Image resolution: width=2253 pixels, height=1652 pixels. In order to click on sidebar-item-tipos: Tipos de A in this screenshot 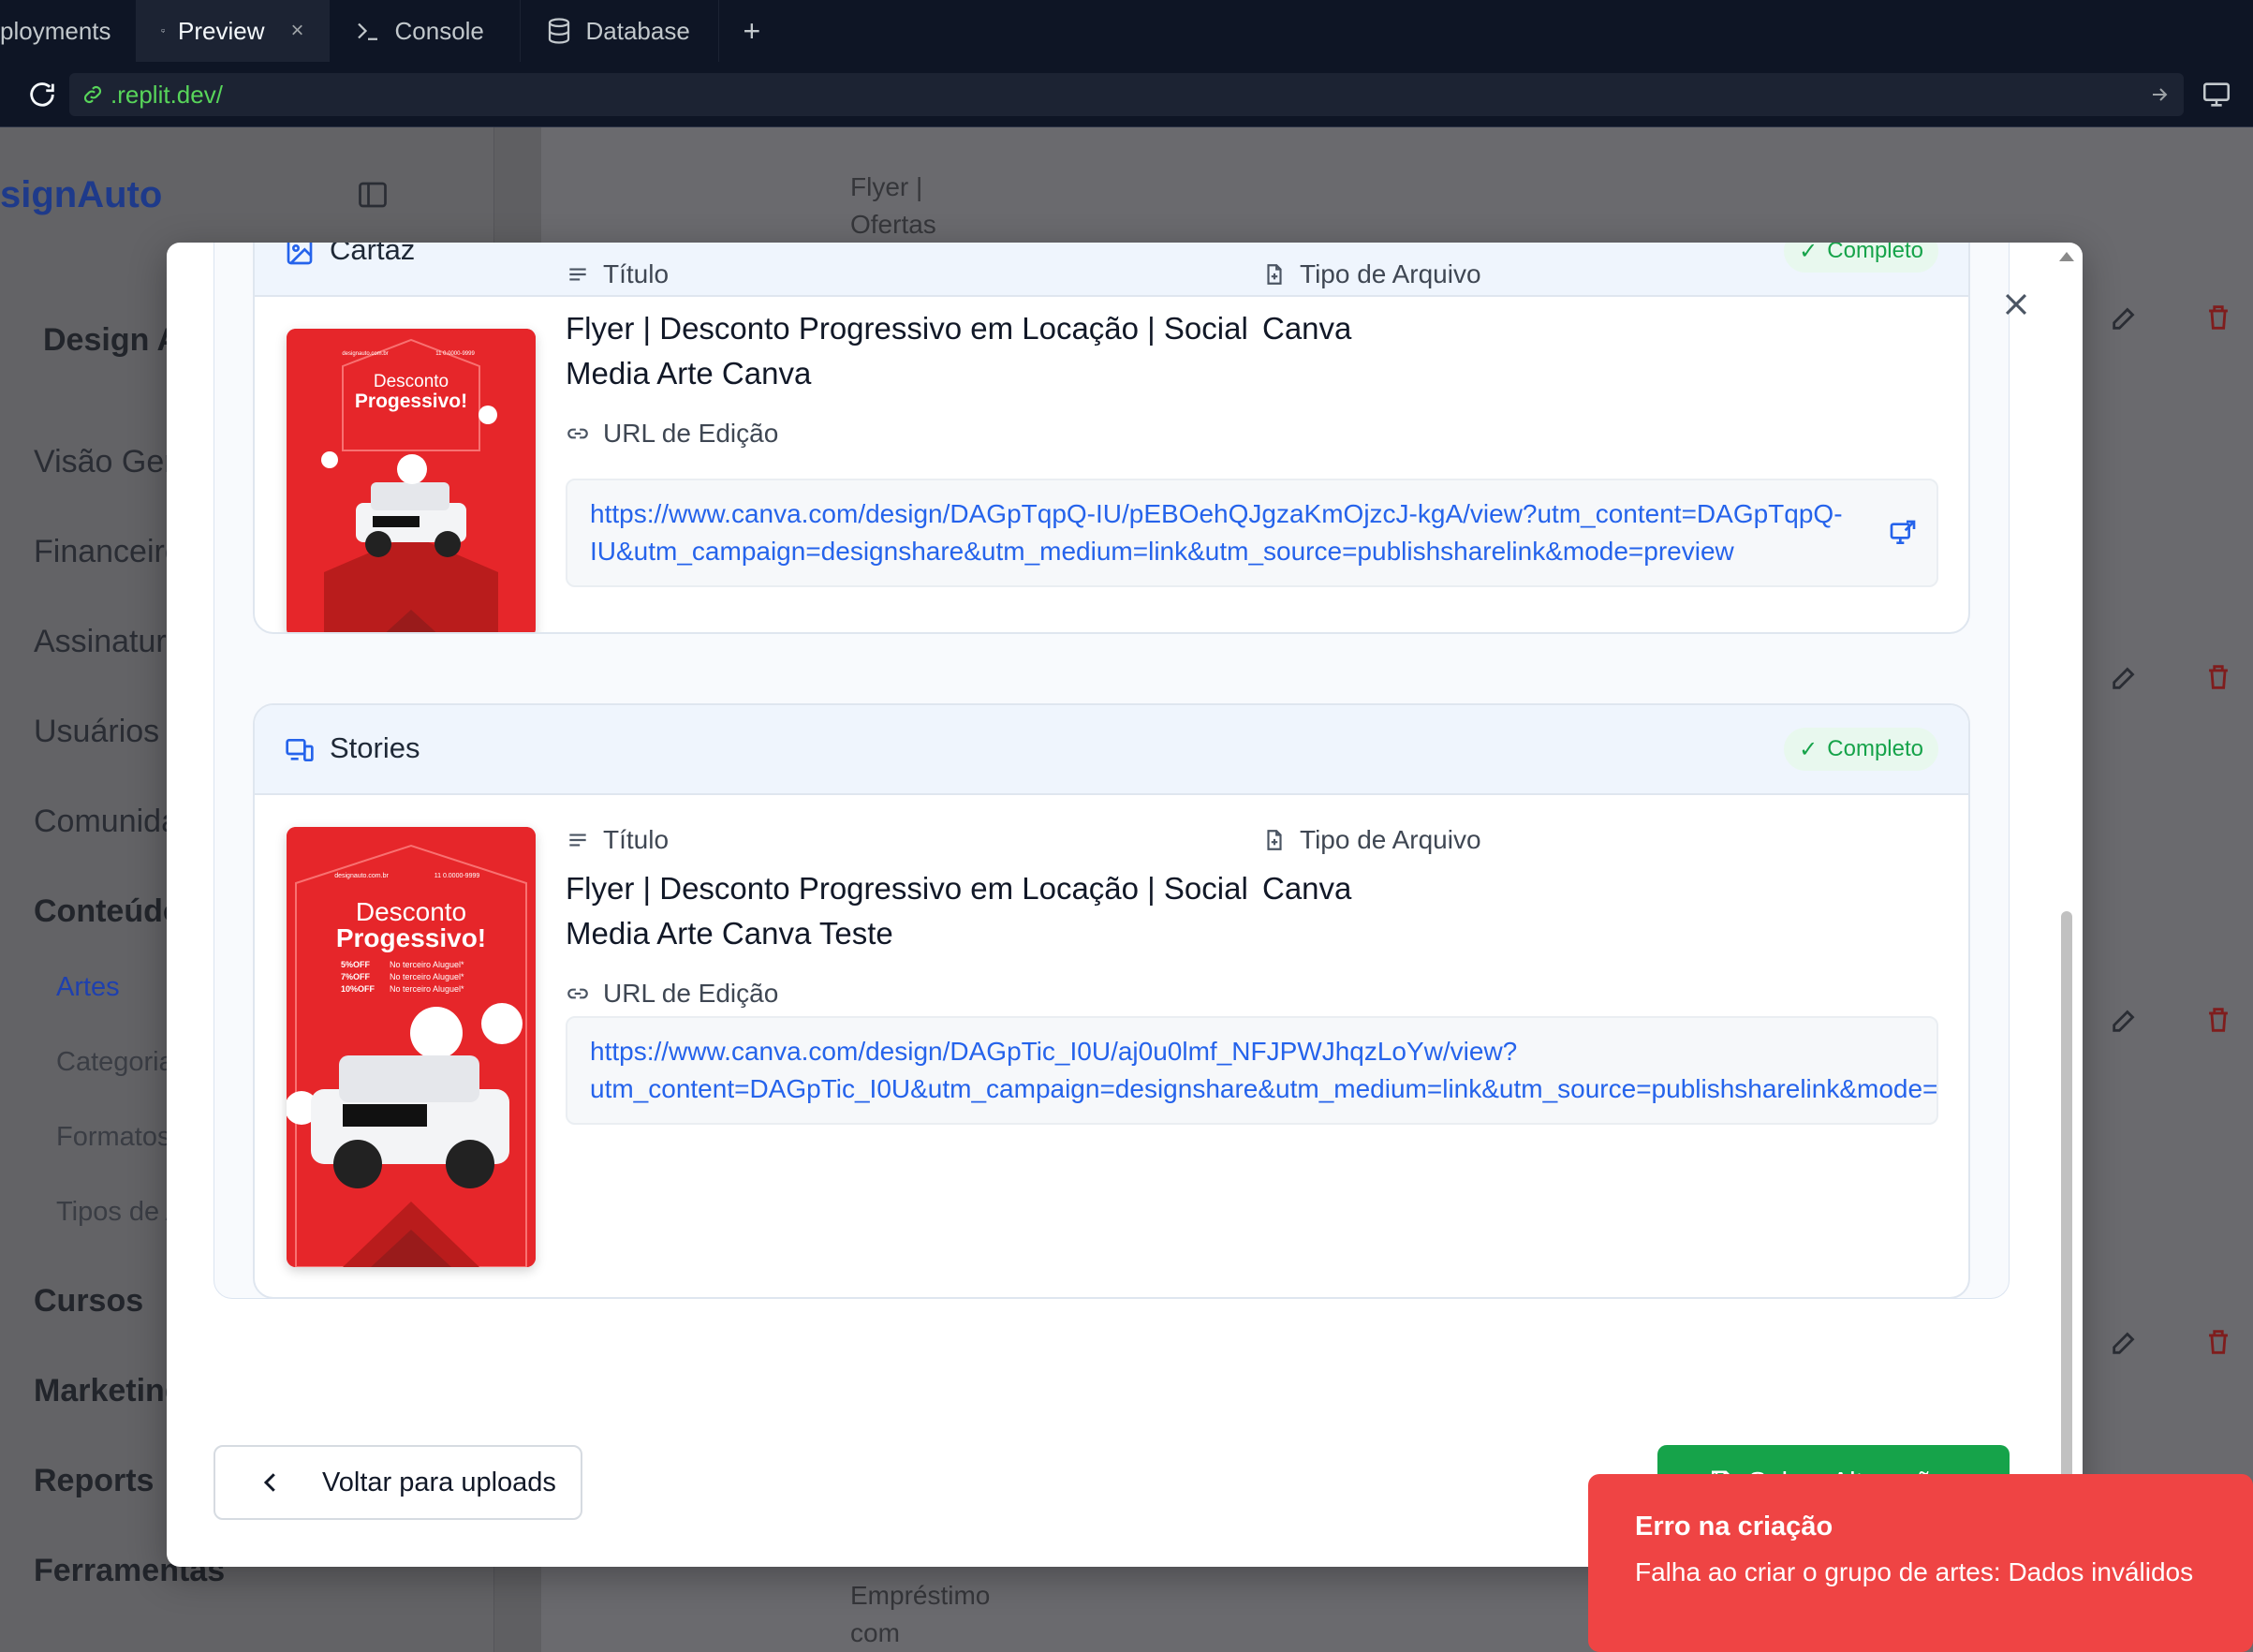, I will do `click(120, 1212)`.